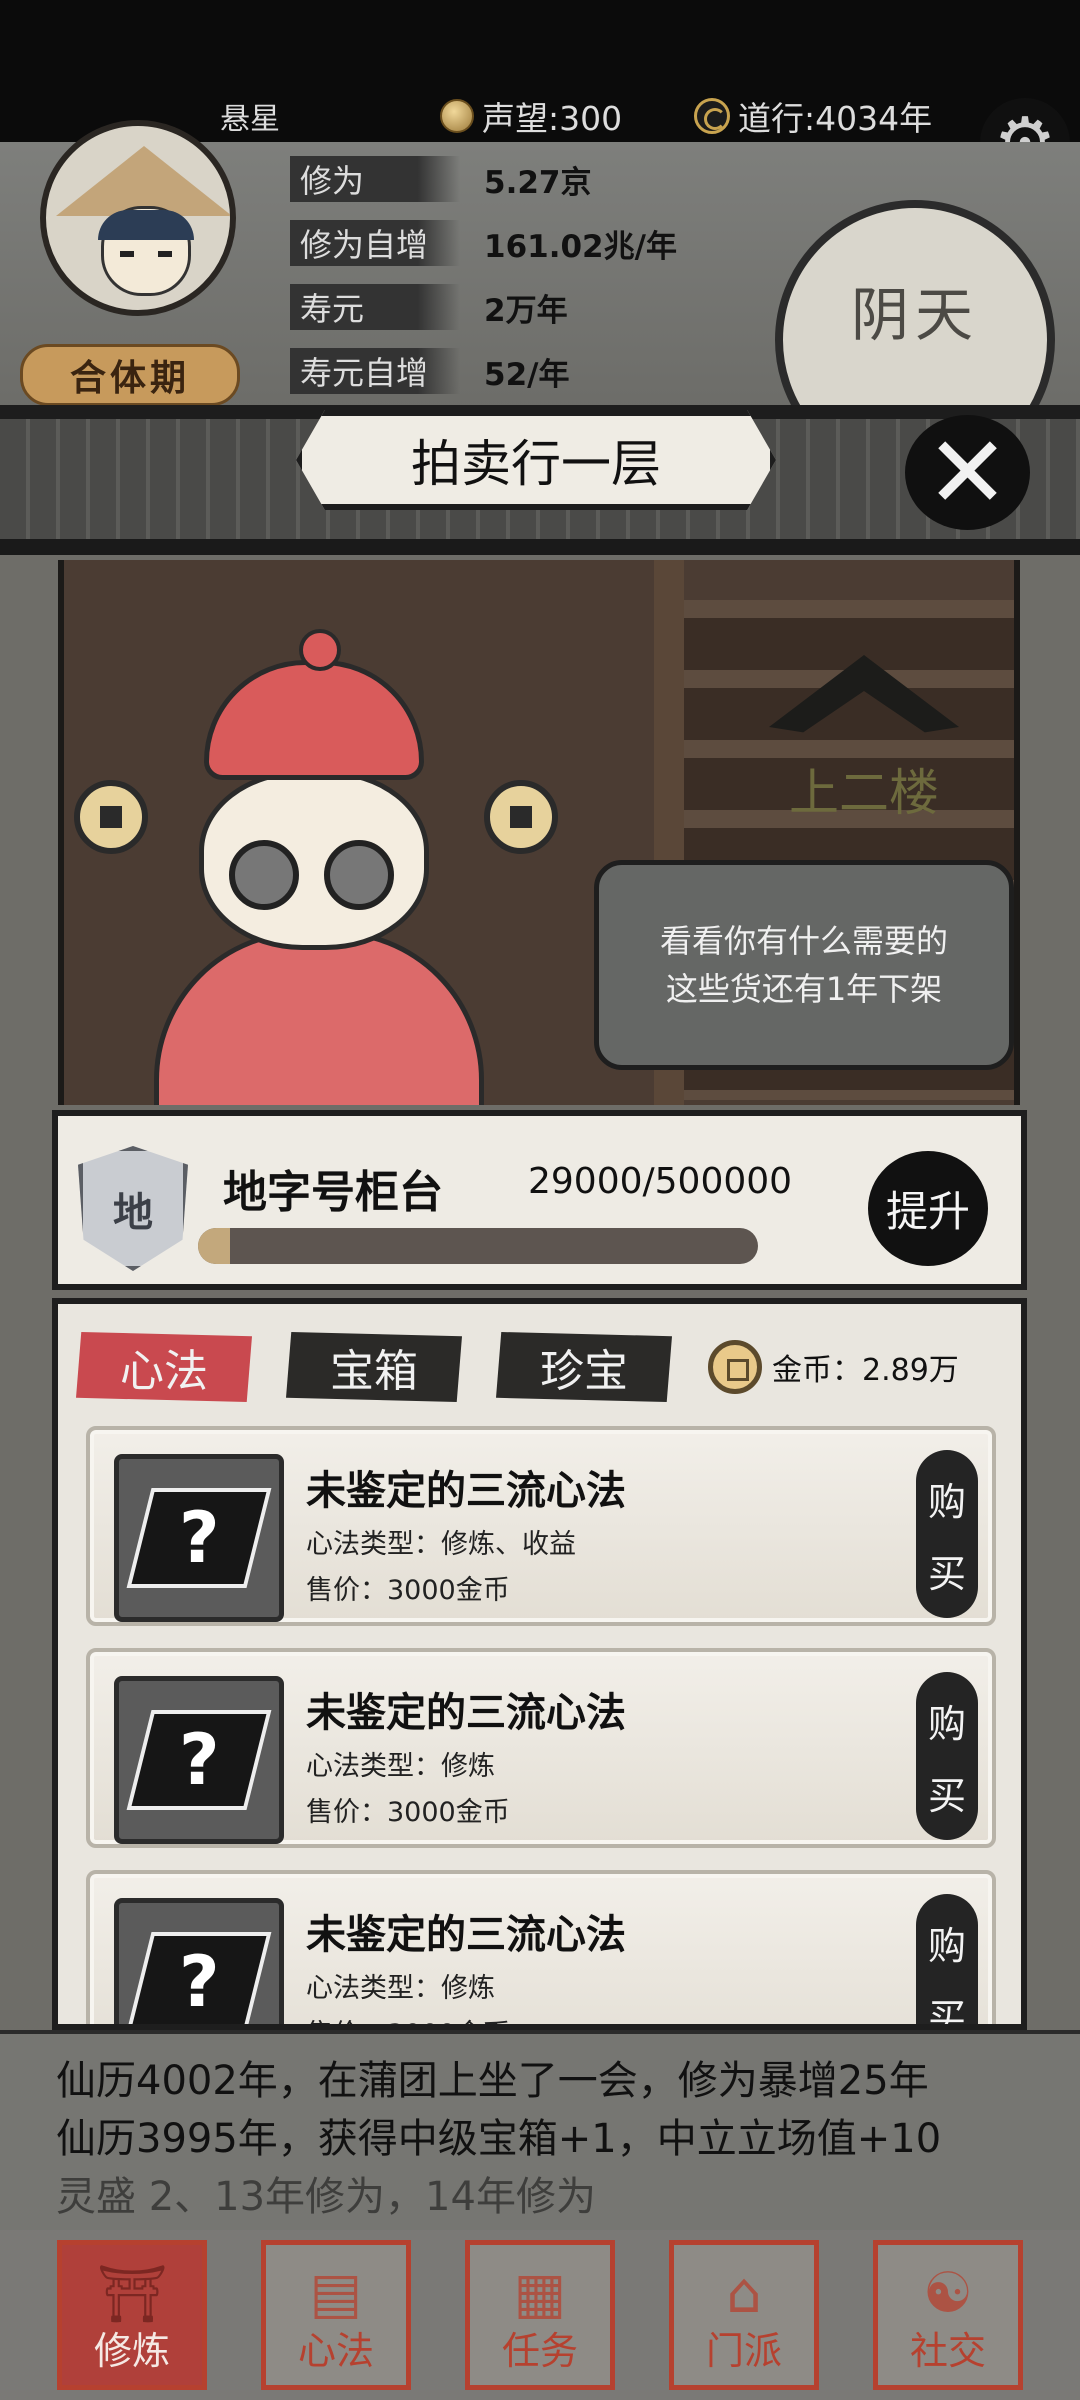 This screenshot has width=1080, height=2400. Describe the element at coordinates (947, 2351) in the screenshot. I see `nav-label: 社交` at that location.